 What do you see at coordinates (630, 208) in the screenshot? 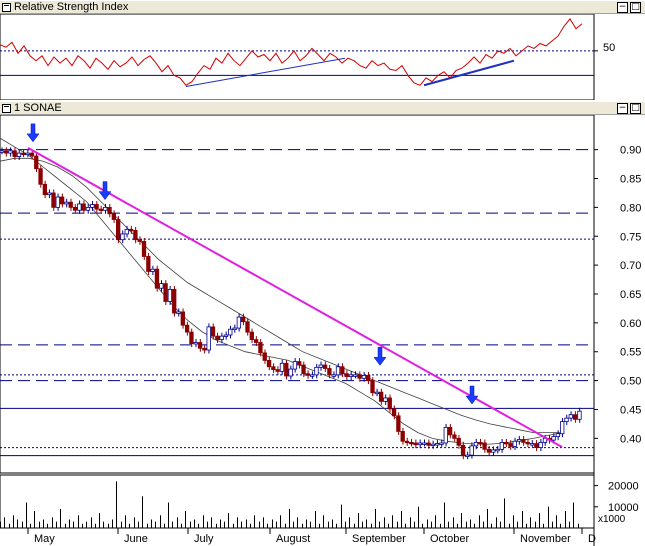
I see `price-tick-label: 0.80` at bounding box center [630, 208].